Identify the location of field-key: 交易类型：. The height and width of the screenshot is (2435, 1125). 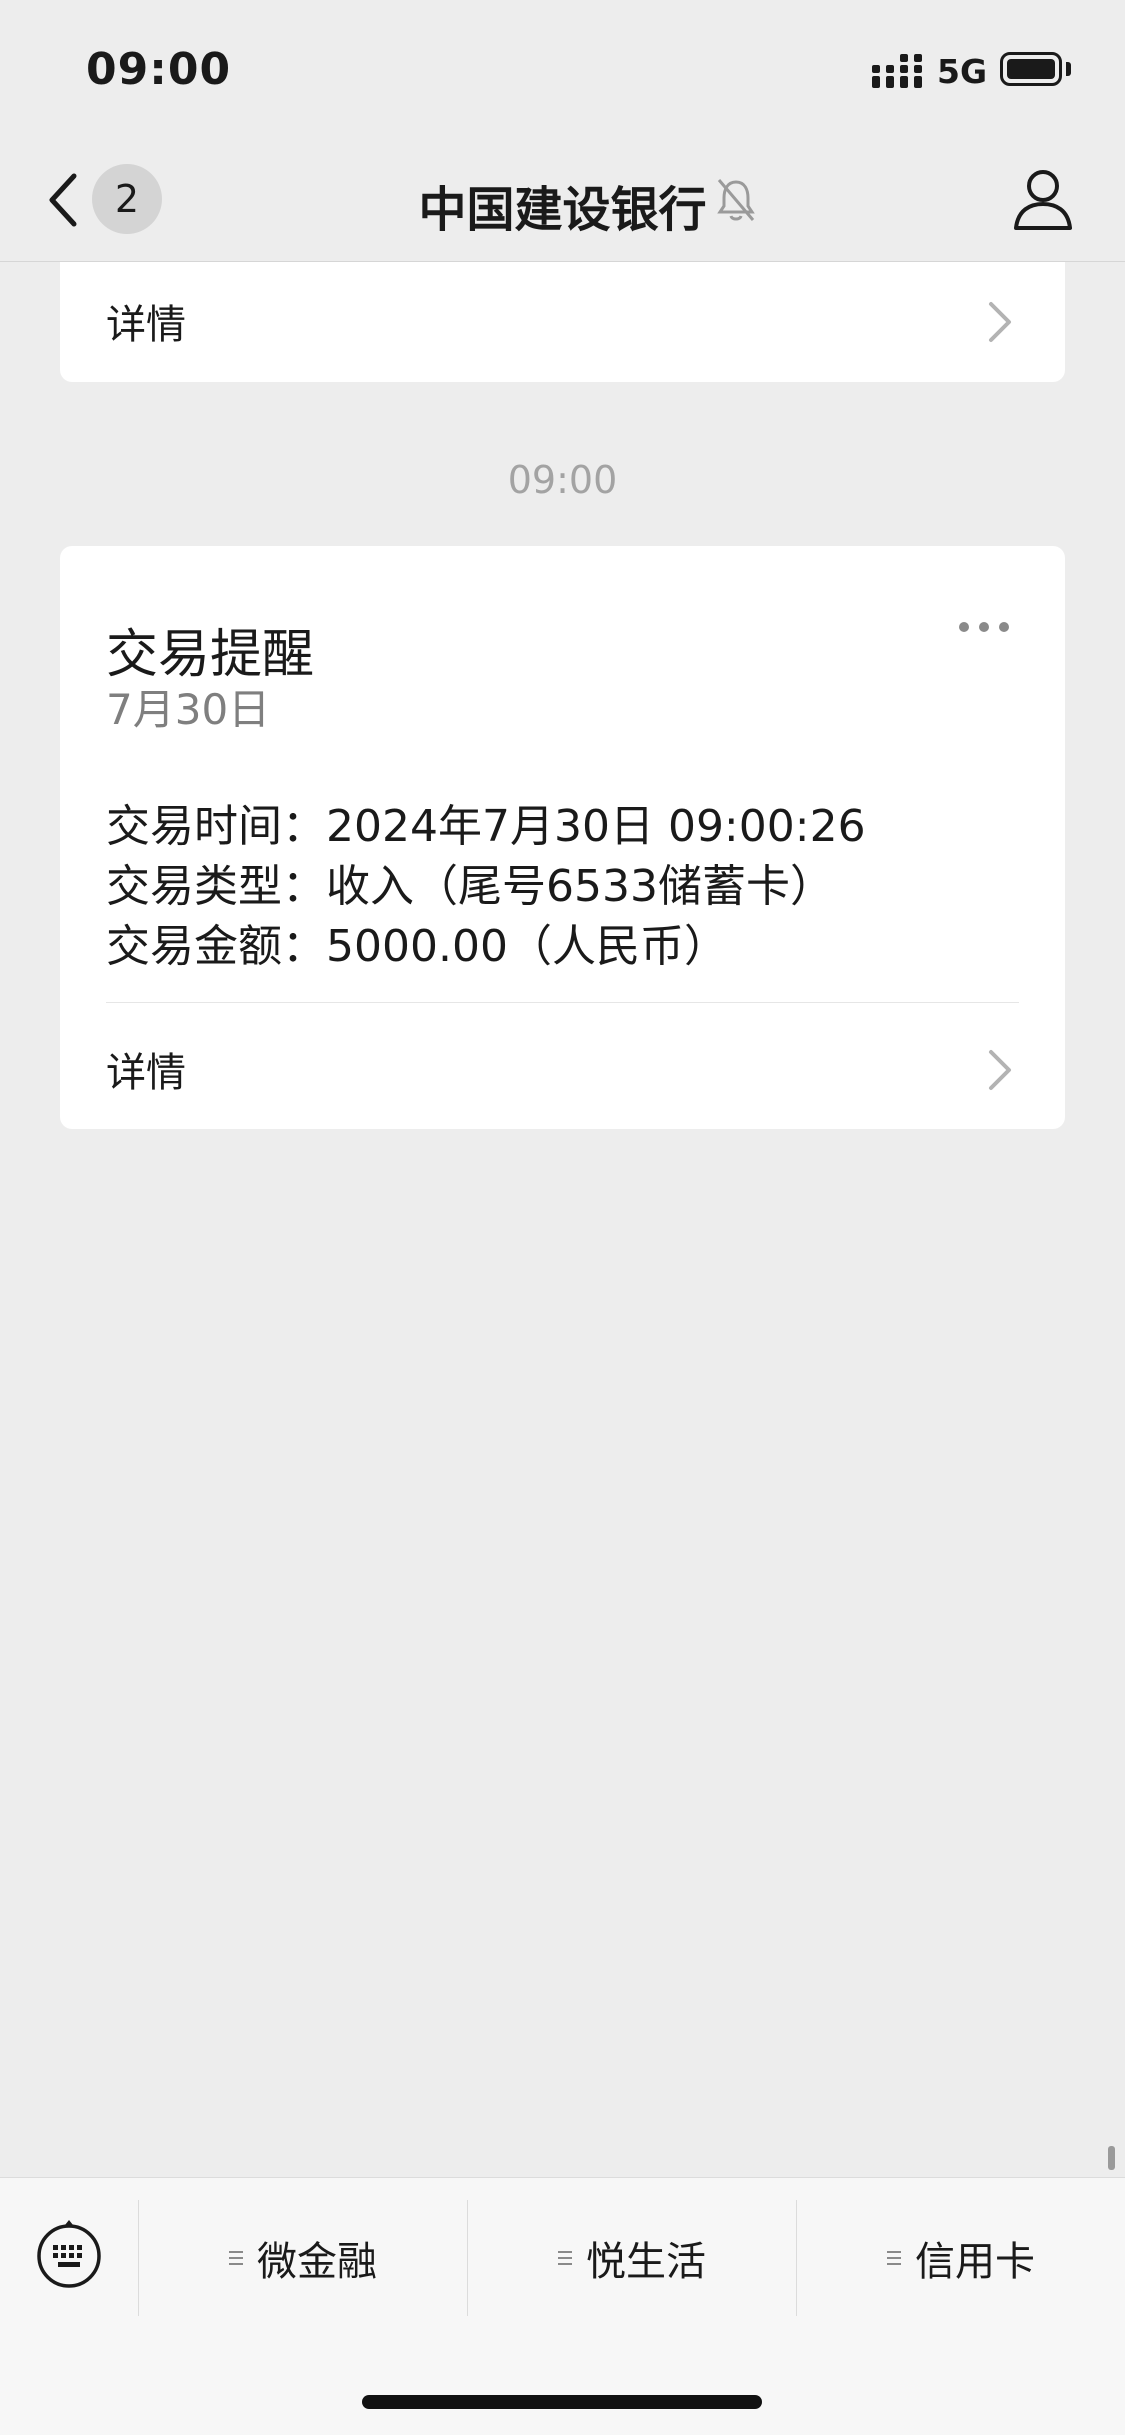
(216, 886).